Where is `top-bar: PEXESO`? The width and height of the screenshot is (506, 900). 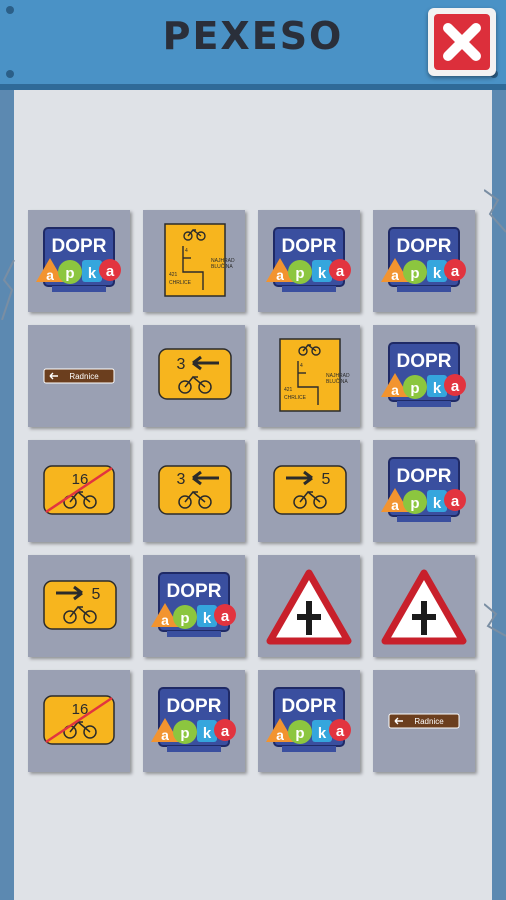
top-bar: PEXESO is located at coordinates (253, 45).